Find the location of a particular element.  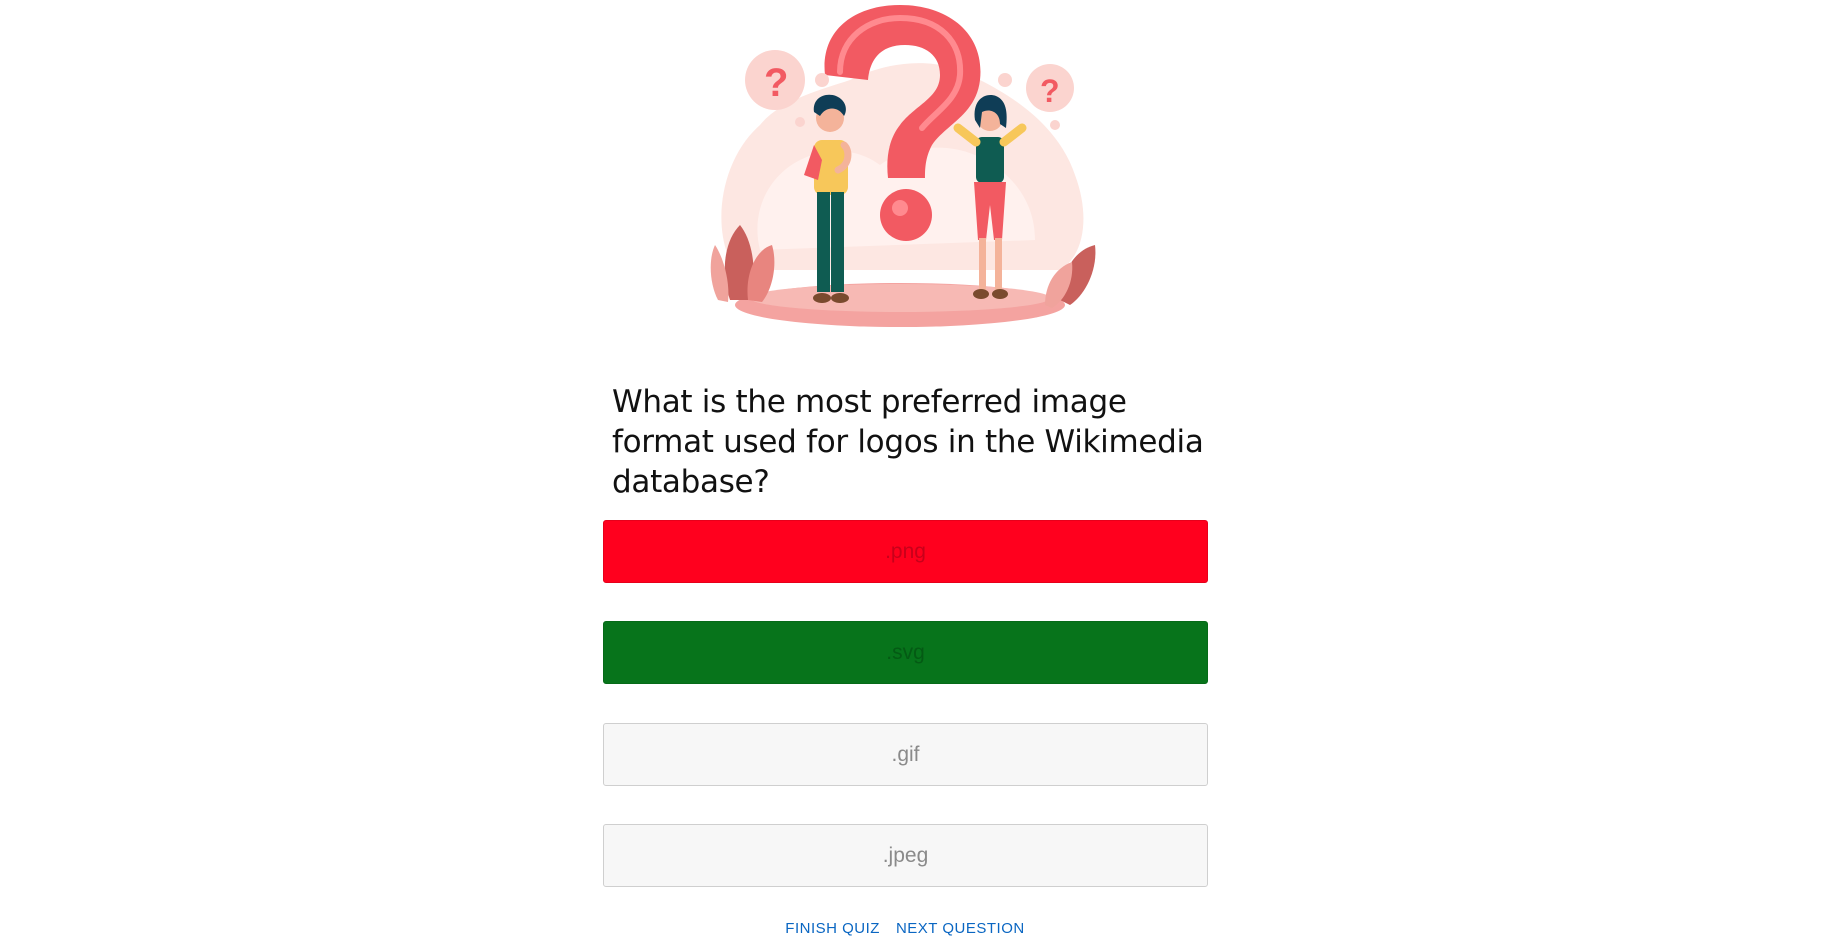

answer-option-png: .png is located at coordinates (905, 551).